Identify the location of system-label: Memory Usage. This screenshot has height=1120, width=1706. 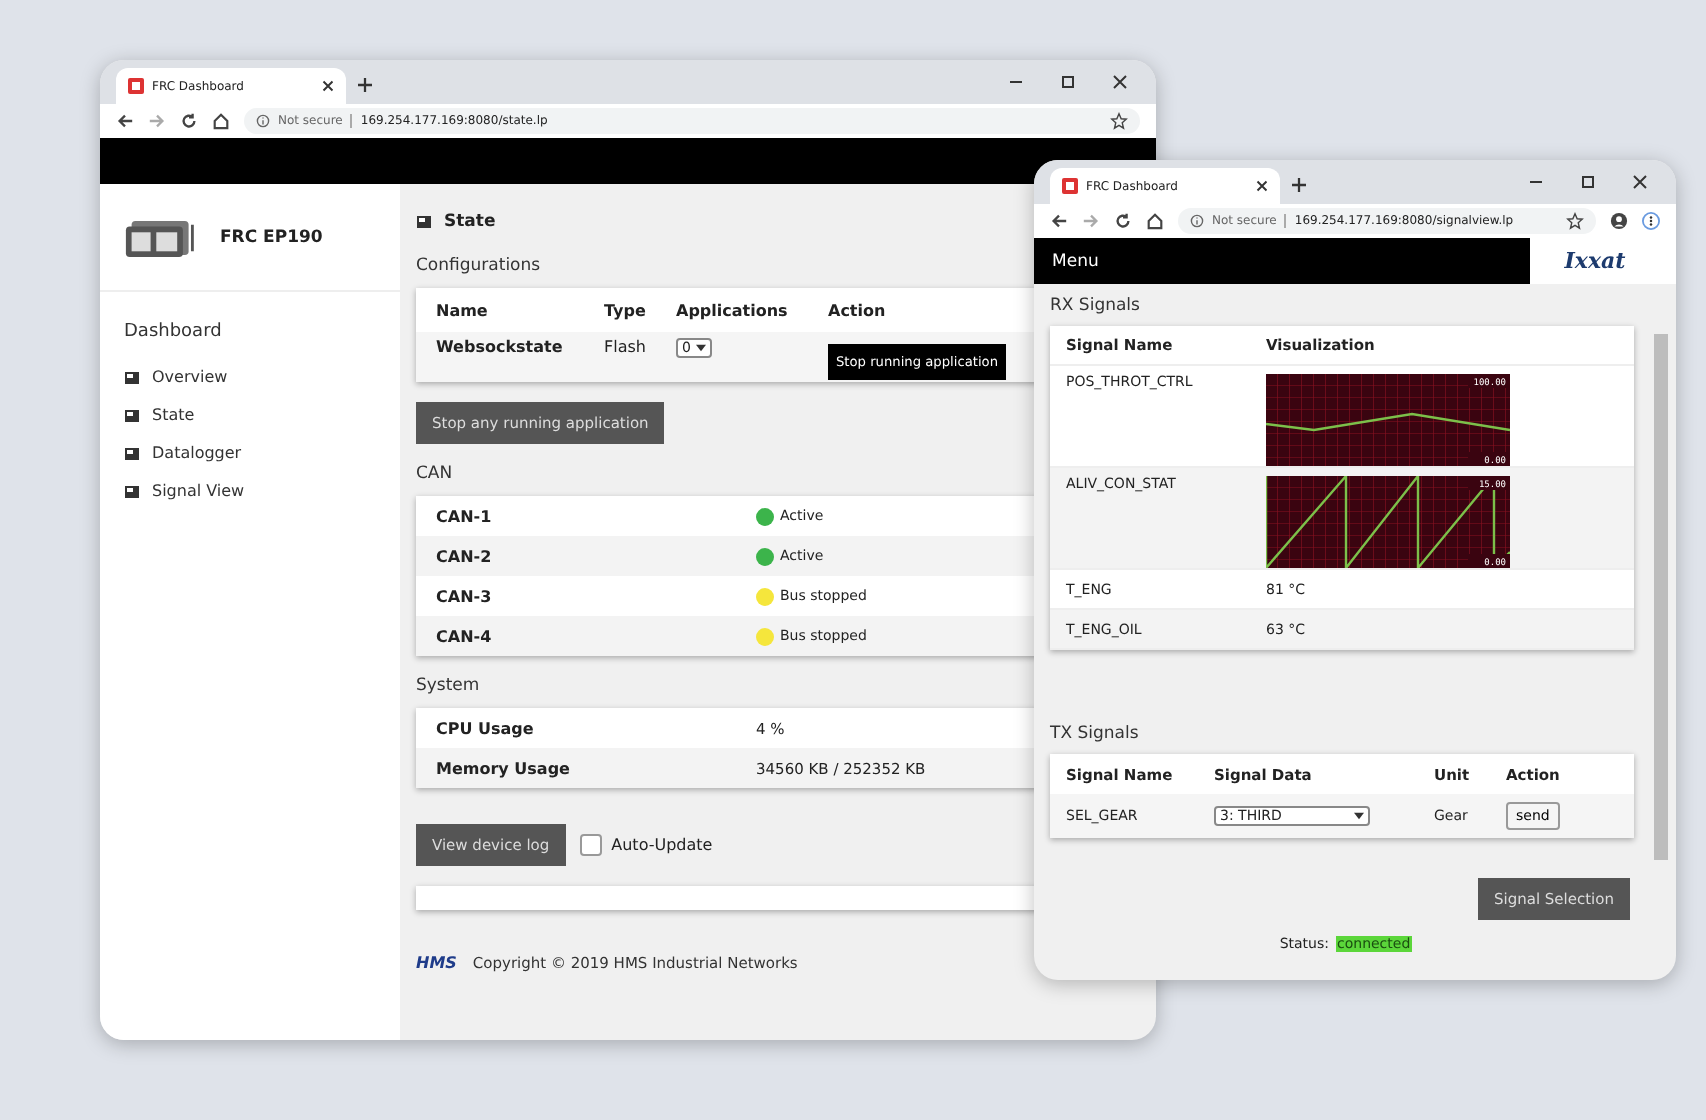
(503, 768).